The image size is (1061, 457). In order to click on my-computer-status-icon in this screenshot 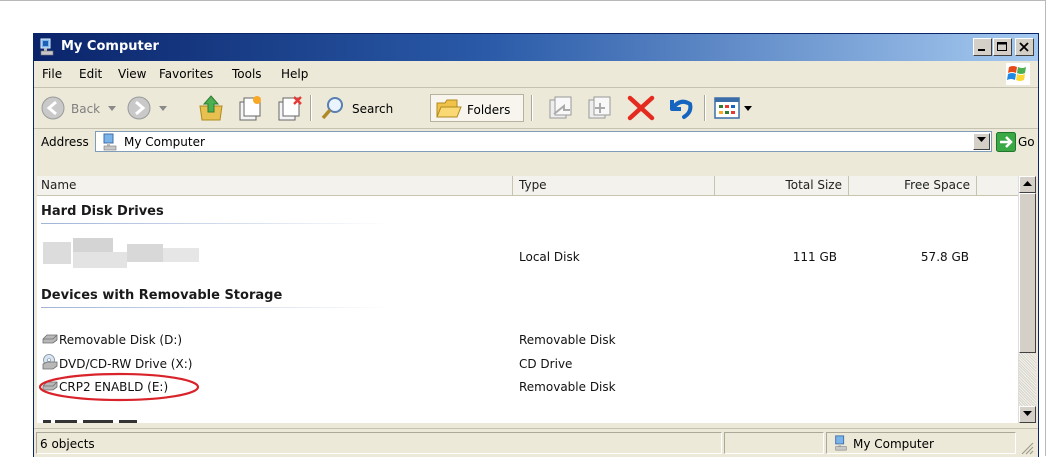, I will do `click(841, 443)`.